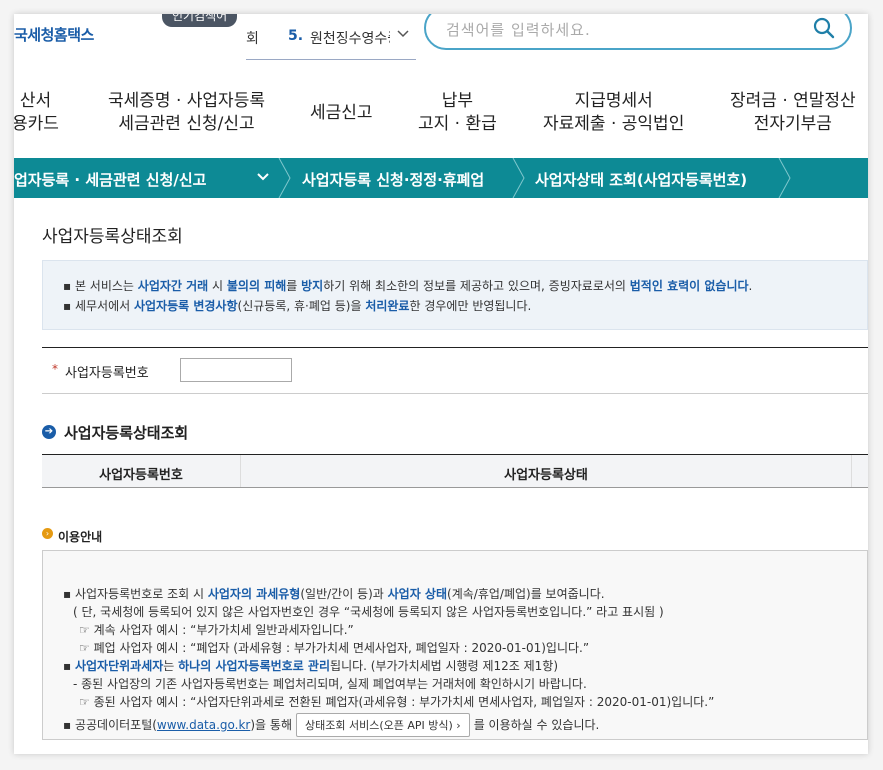 The height and width of the screenshot is (770, 883). Describe the element at coordinates (455, 471) in the screenshot. I see `result-table-header: 사업자등록번호 사업자등록상태` at that location.